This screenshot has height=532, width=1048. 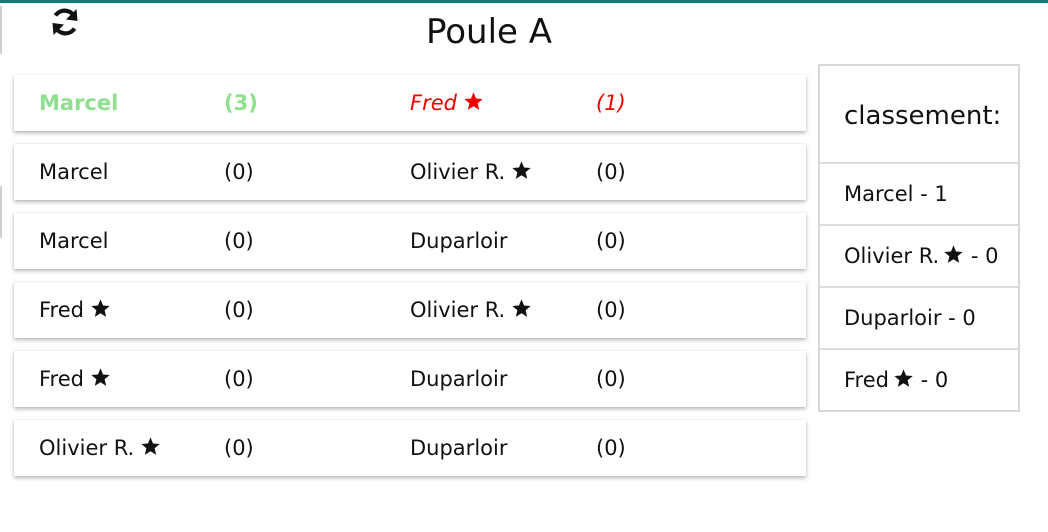 I want to click on match-row: Olivier R. (0) Duparloir (0), so click(x=410, y=448).